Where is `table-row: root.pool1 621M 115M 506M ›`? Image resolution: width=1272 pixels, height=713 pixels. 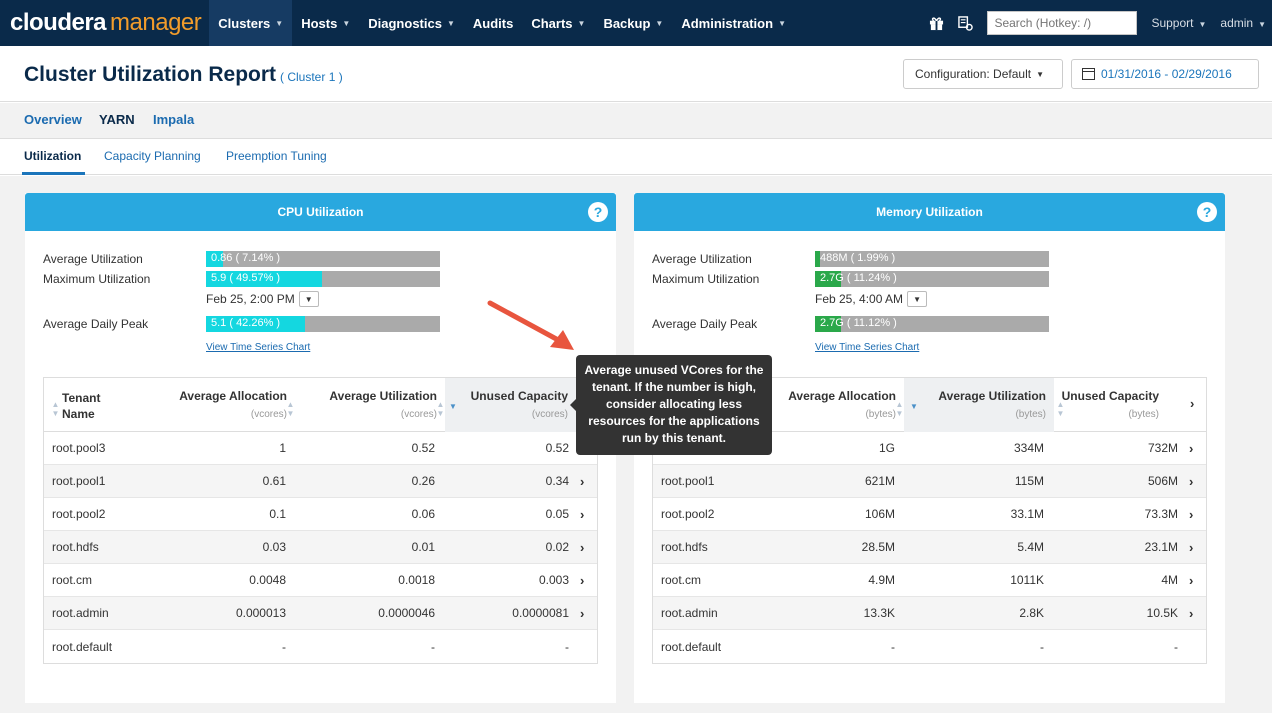
table-row: root.pool1 621M 115M 506M › is located at coordinates (929, 481).